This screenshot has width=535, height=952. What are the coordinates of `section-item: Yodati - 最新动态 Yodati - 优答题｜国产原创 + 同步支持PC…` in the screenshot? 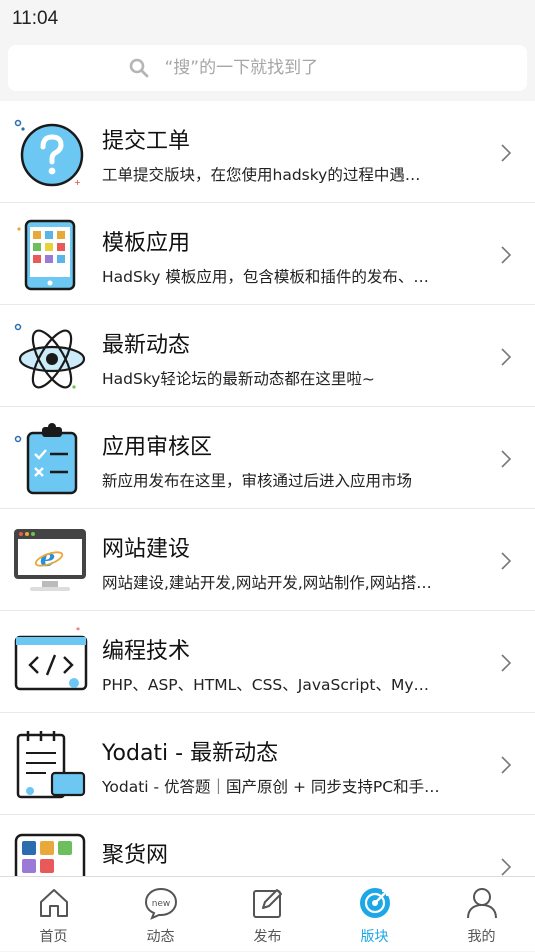 It's located at (267, 764).